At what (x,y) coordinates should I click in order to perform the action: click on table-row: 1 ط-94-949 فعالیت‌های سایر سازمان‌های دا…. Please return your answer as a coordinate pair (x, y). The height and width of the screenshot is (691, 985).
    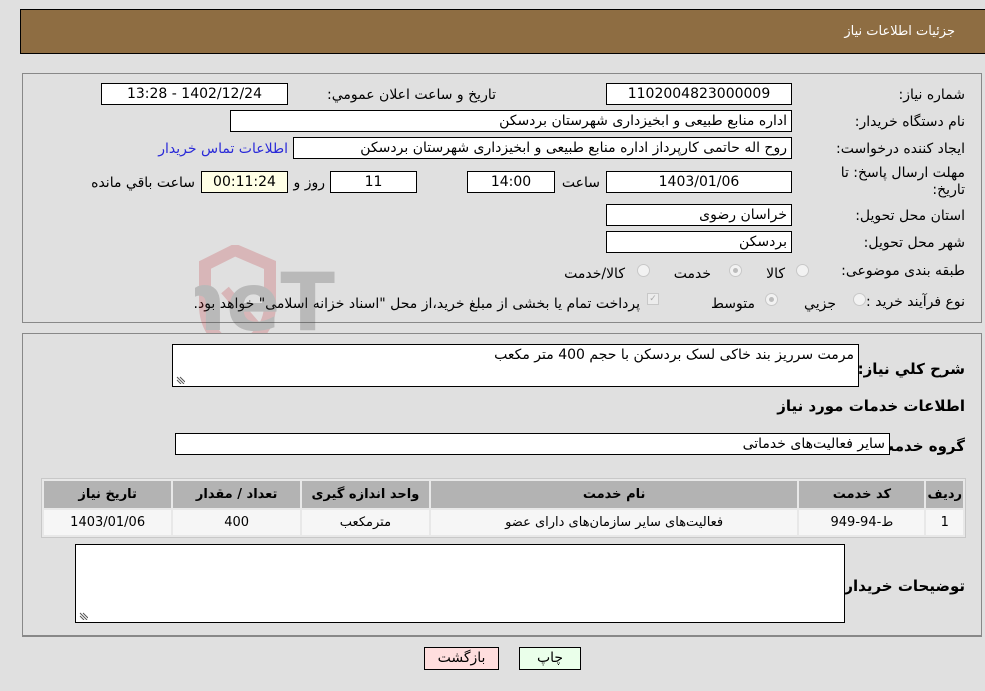
    Looking at the image, I should click on (503, 522).